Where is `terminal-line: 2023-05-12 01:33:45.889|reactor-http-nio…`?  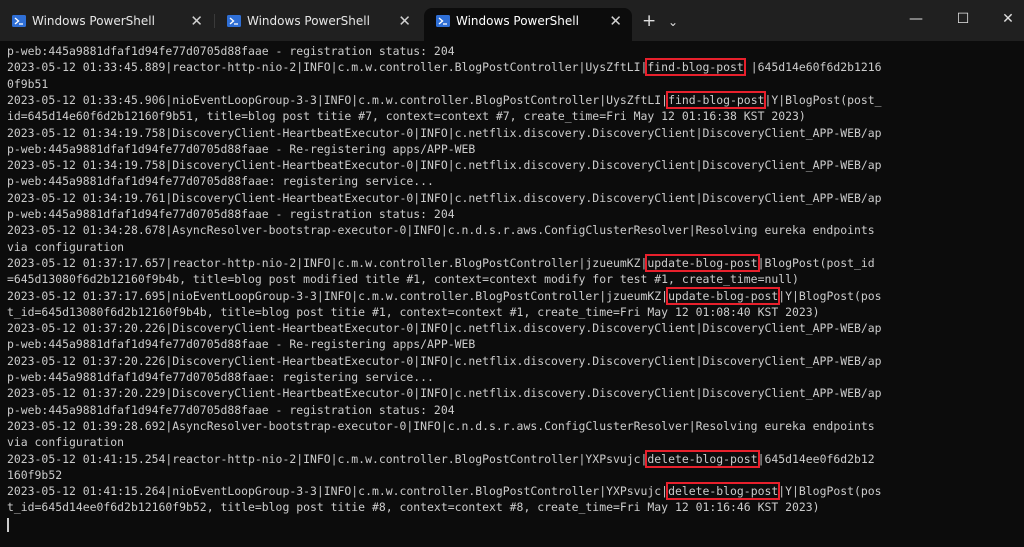
terminal-line: 2023-05-12 01:33:45.889|reactor-http-nio… is located at coordinates (444, 67).